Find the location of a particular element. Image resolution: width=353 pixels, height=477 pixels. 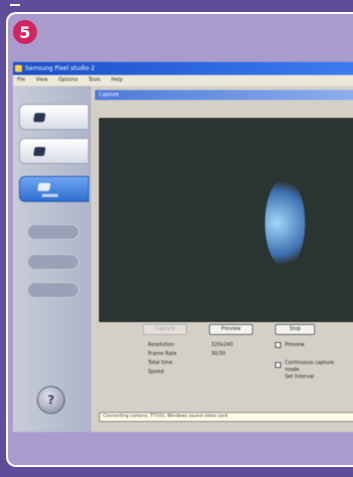

capture-caption is located at coordinates (50, 195).